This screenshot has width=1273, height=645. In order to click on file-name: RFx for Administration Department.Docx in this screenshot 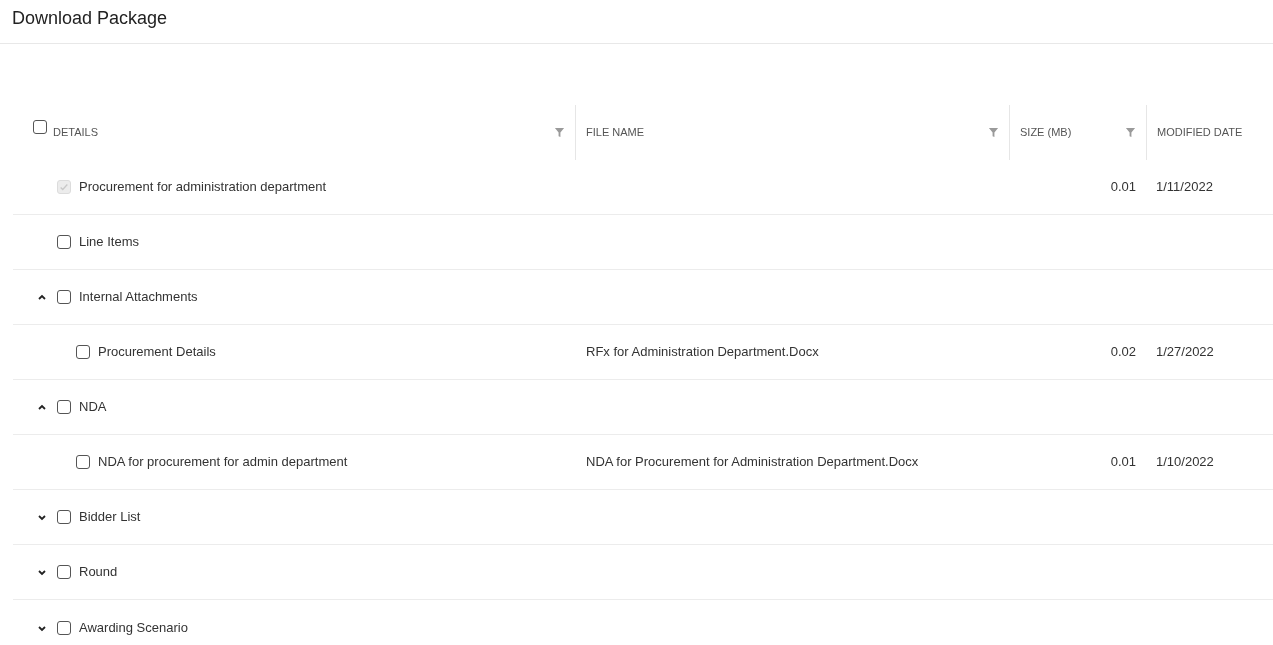, I will do `click(702, 352)`.